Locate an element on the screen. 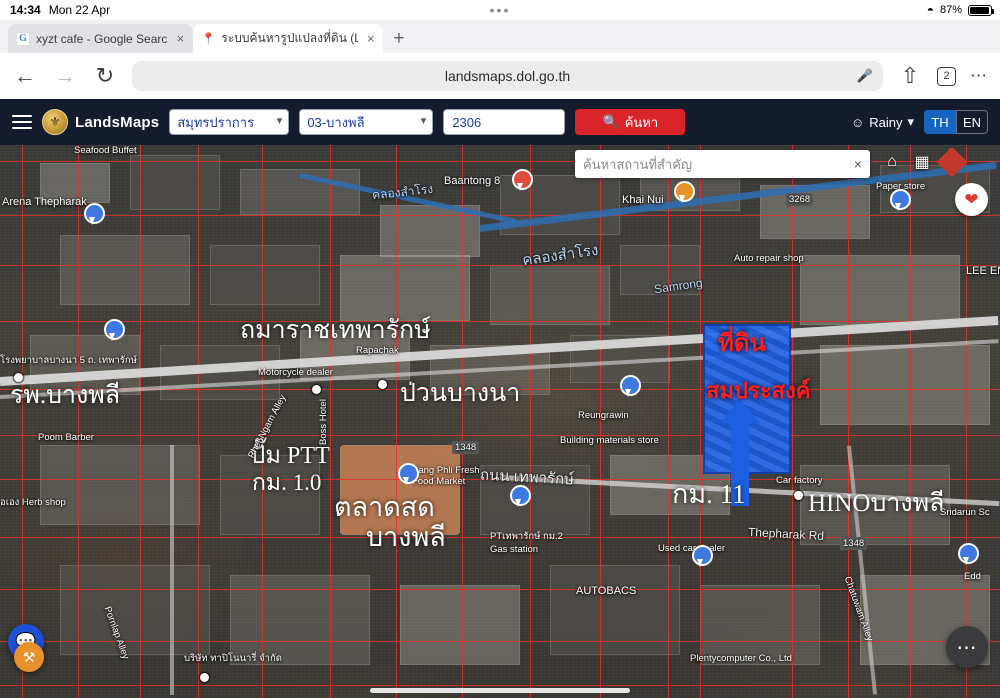 The image size is (1000, 698). province-select: สมุทรปราการ is located at coordinates (229, 122).